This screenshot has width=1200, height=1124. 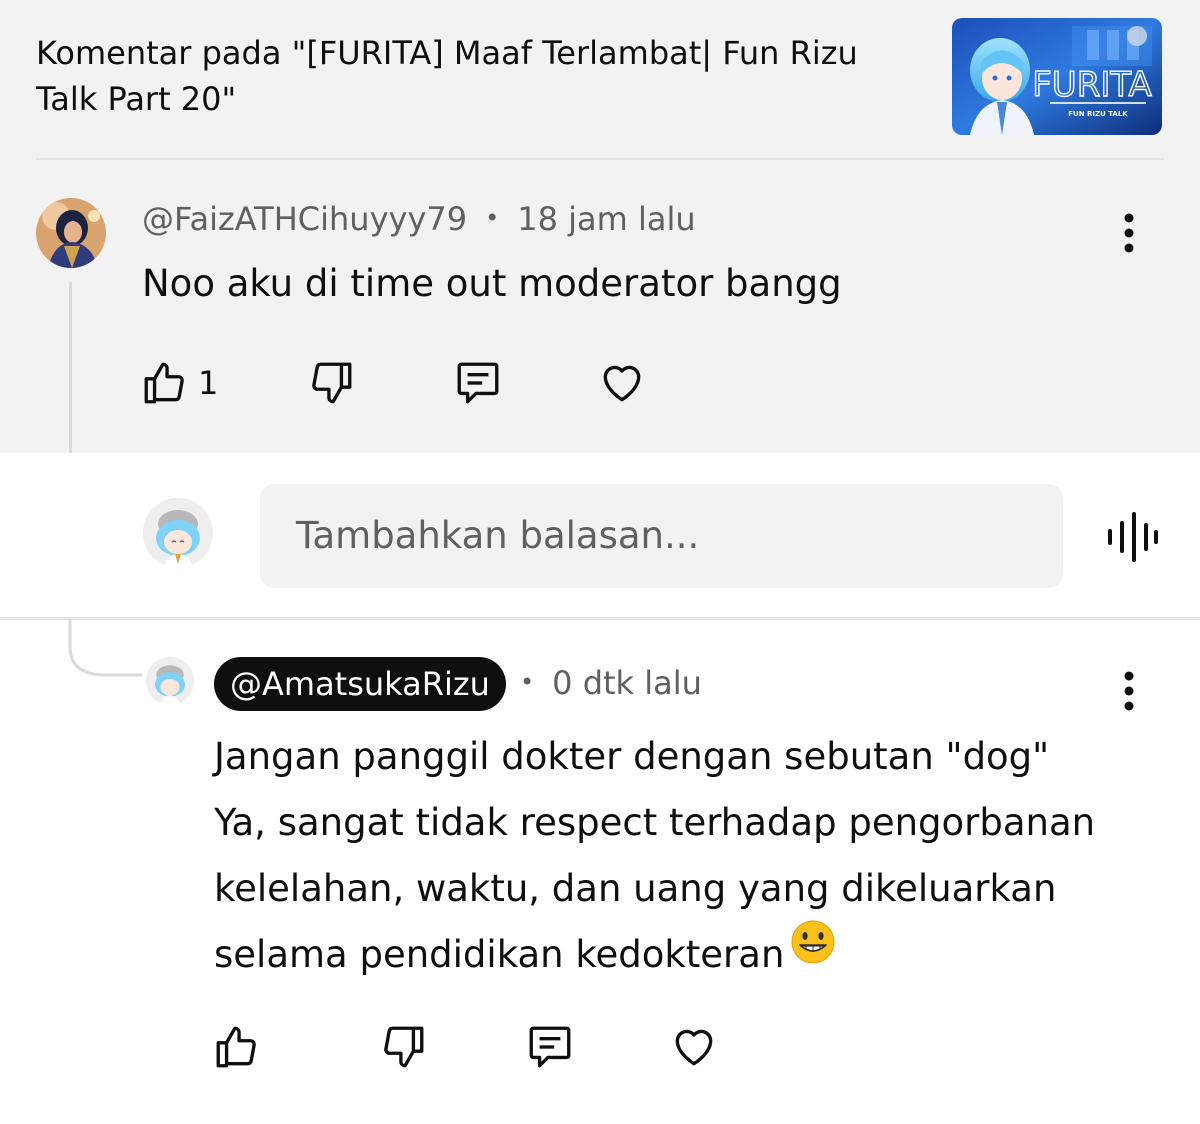 What do you see at coordinates (360, 684) in the screenshot?
I see `creator-handle-badge: @AmatsukaRizu` at bounding box center [360, 684].